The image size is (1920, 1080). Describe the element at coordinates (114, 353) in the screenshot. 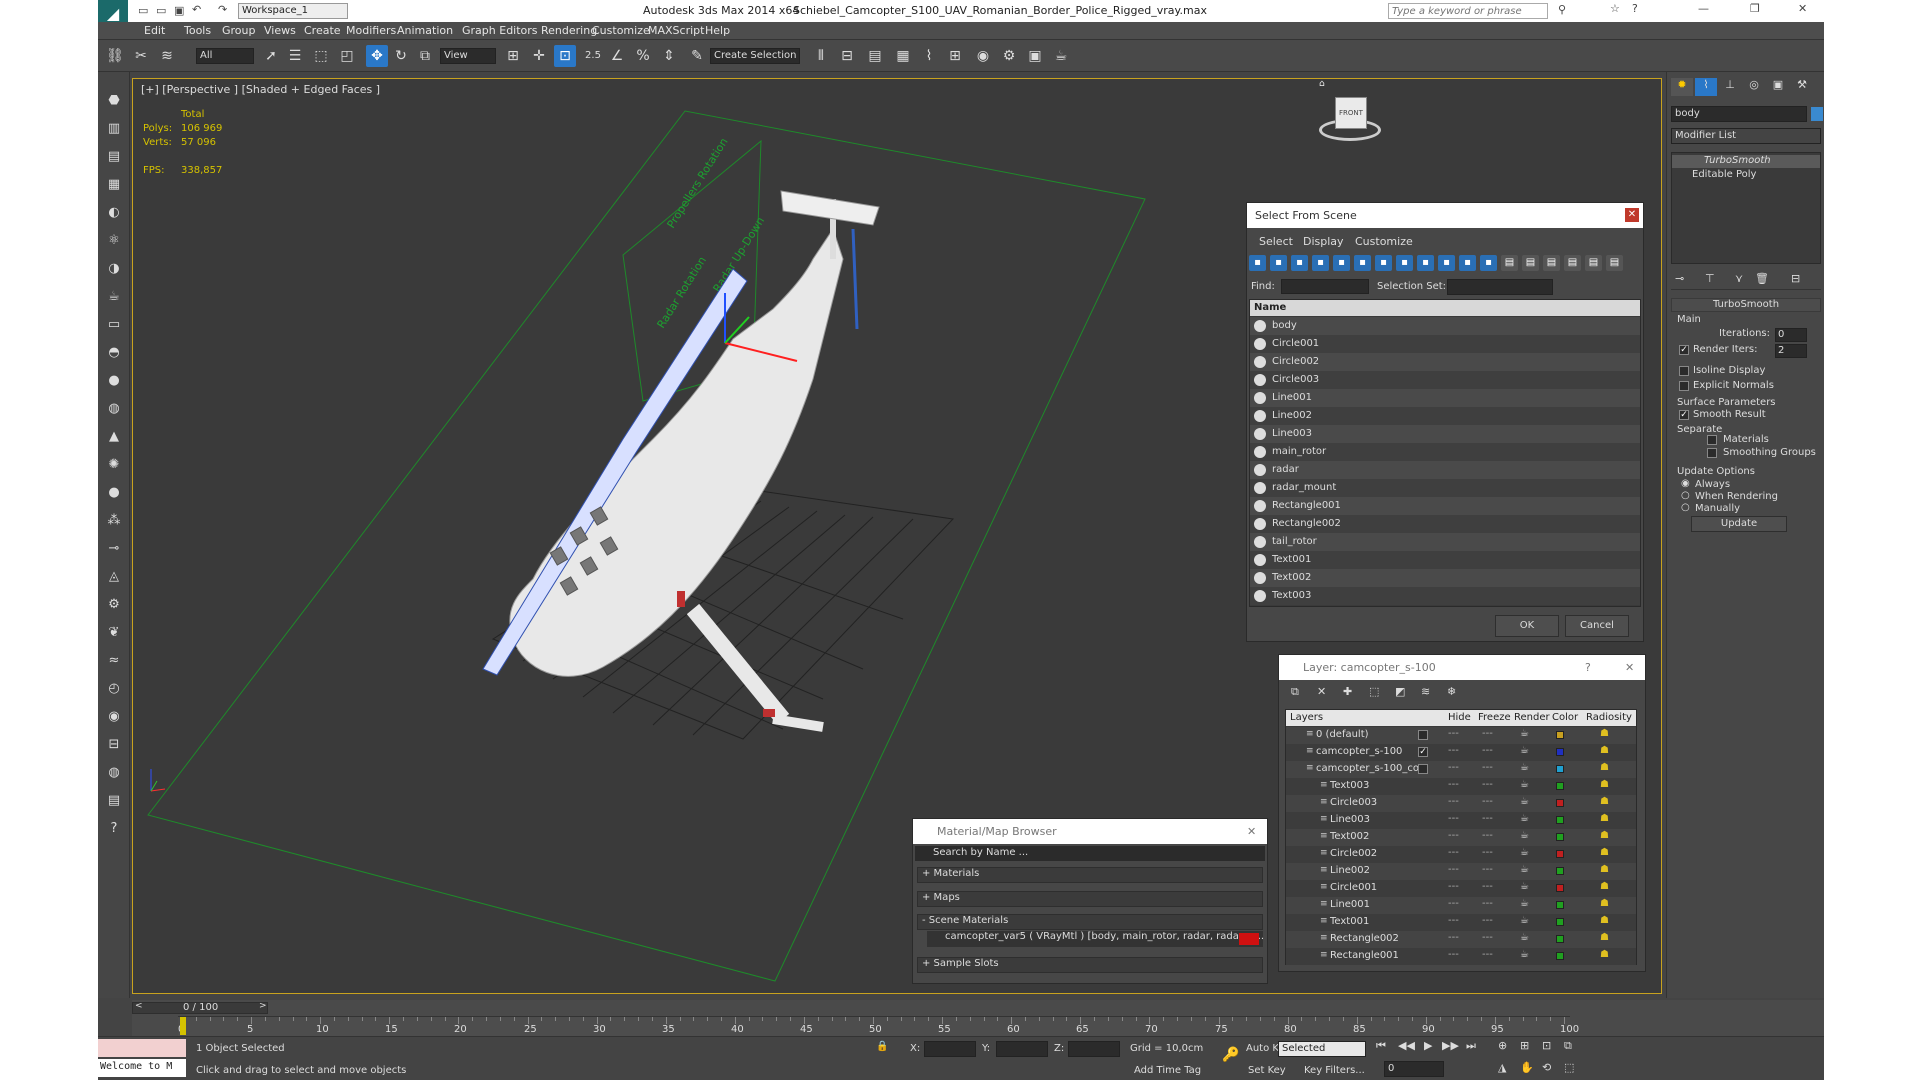

I see `dome-icon: ◓` at that location.